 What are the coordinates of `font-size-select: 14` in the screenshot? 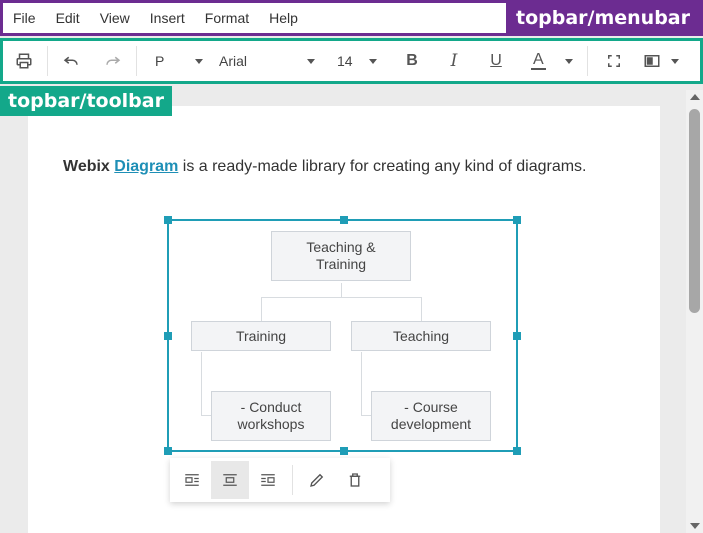 It's located at (357, 61).